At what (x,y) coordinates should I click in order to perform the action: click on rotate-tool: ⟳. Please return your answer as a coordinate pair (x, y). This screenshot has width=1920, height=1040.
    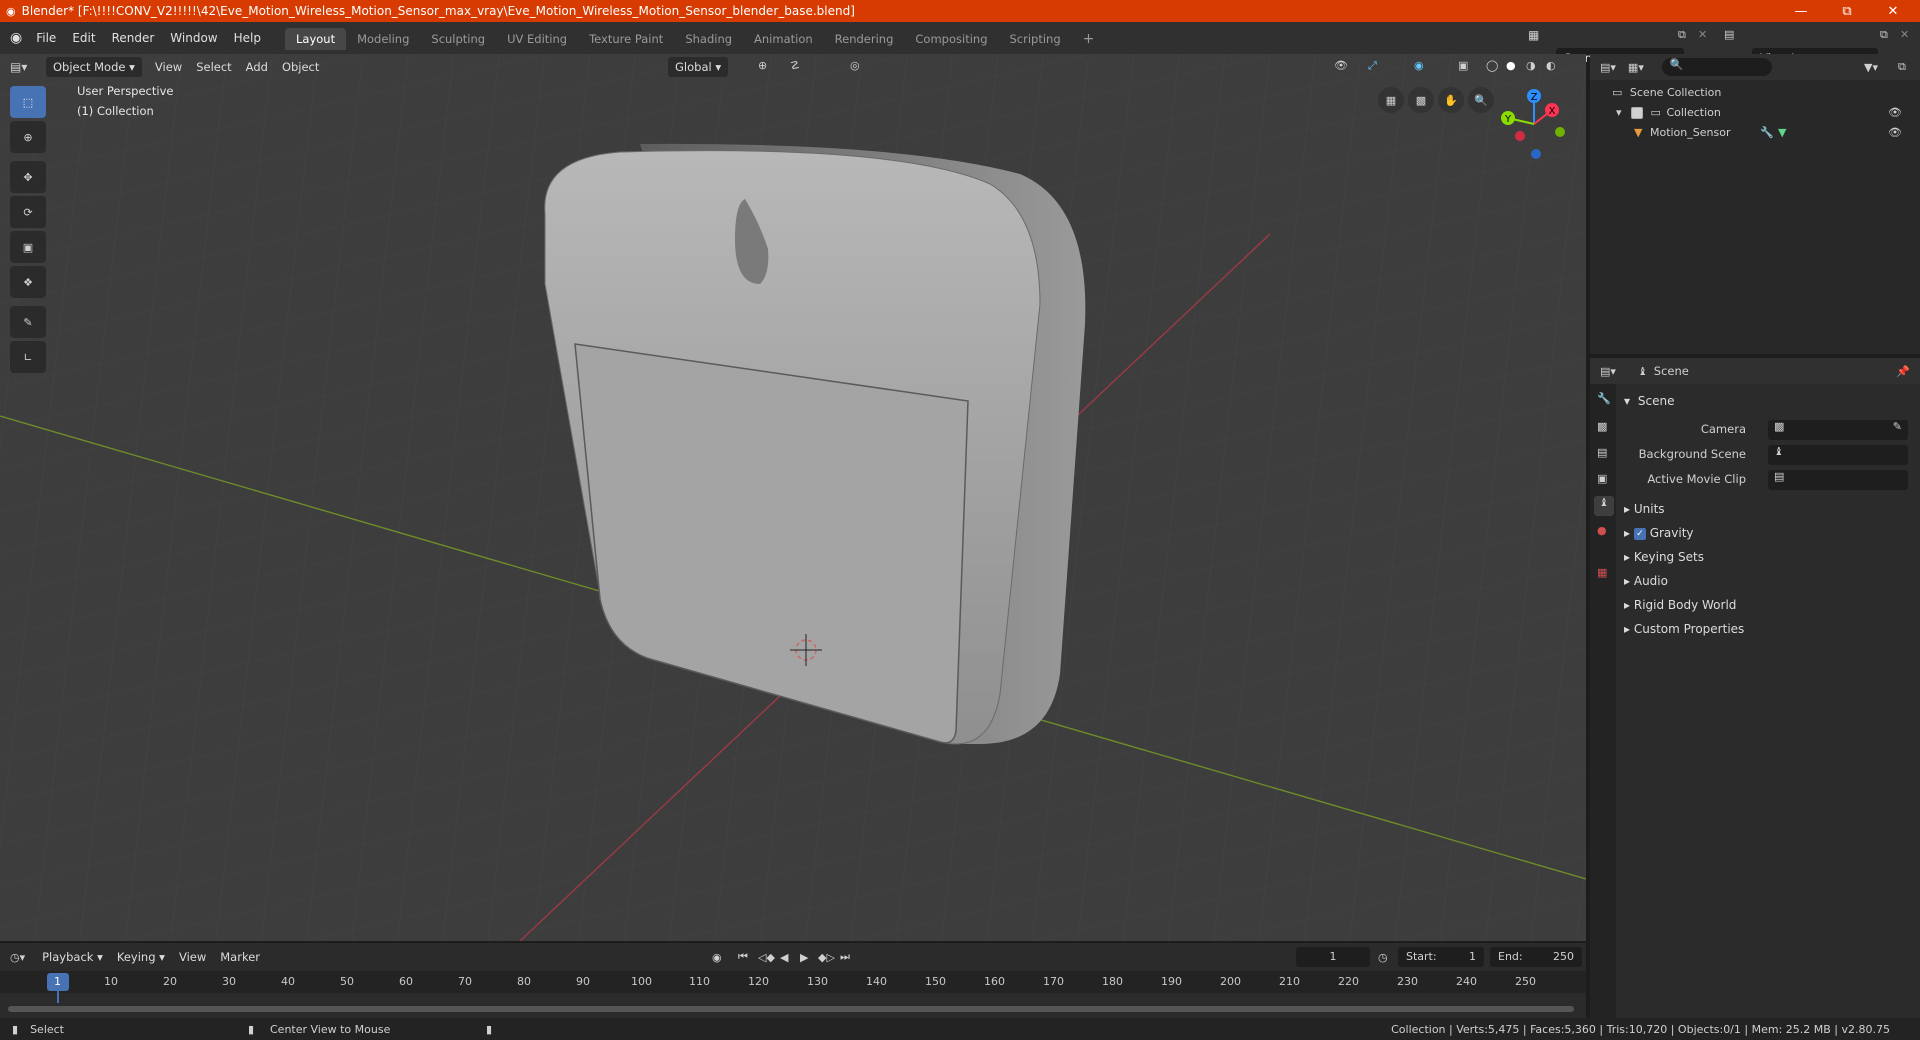
    Looking at the image, I should click on (28, 212).